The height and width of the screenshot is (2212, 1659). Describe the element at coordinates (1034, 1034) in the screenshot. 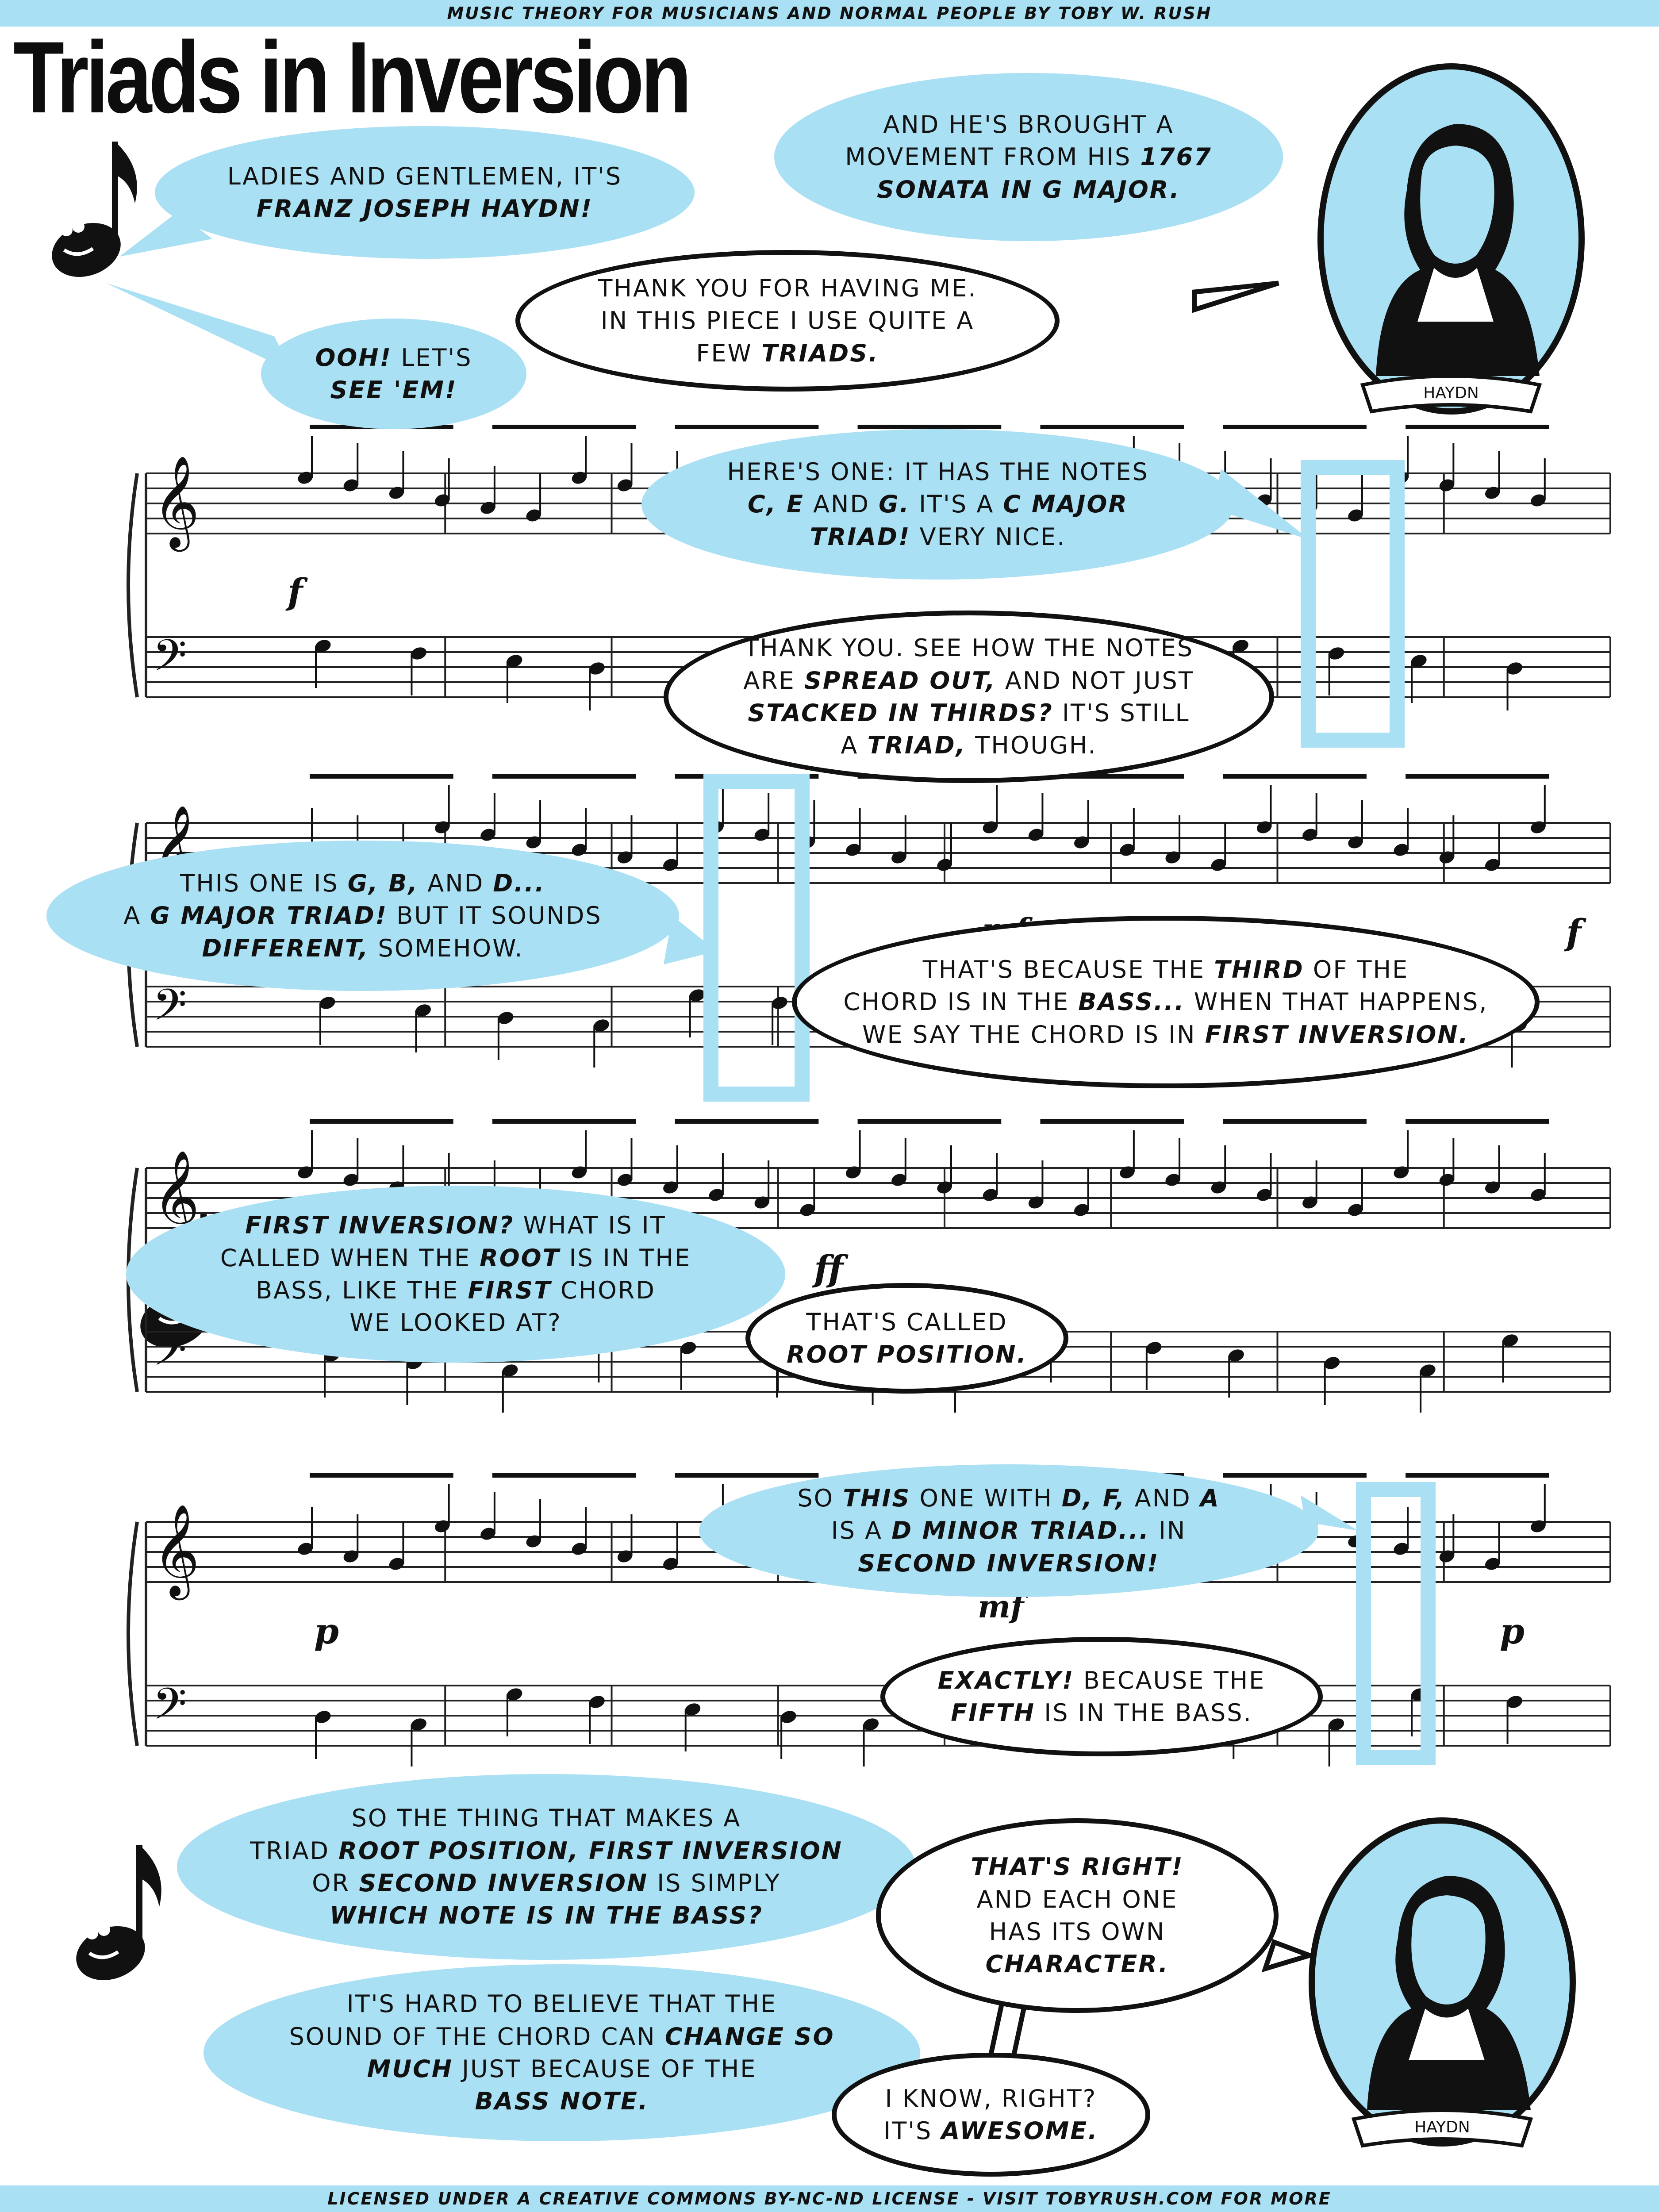

I see `bubble-text: WE SAY THE CHORD IS IN` at that location.